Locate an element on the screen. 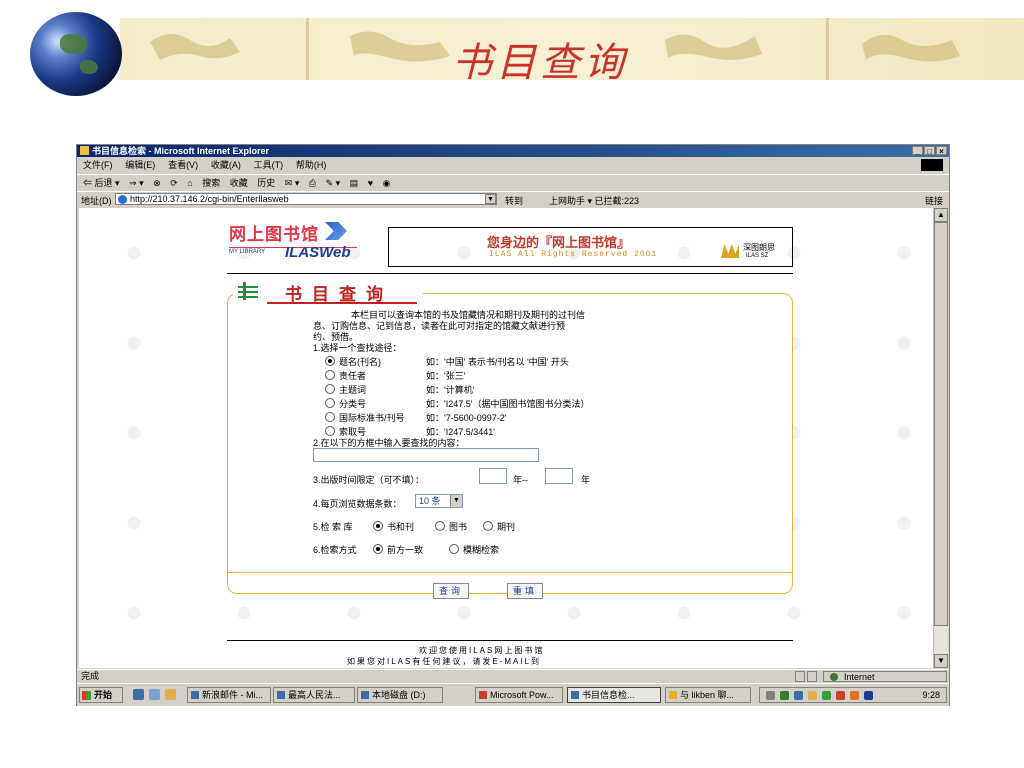 Image resolution: width=1024 pixels, height=768 pixels. maximize-button: □ is located at coordinates (929, 151).